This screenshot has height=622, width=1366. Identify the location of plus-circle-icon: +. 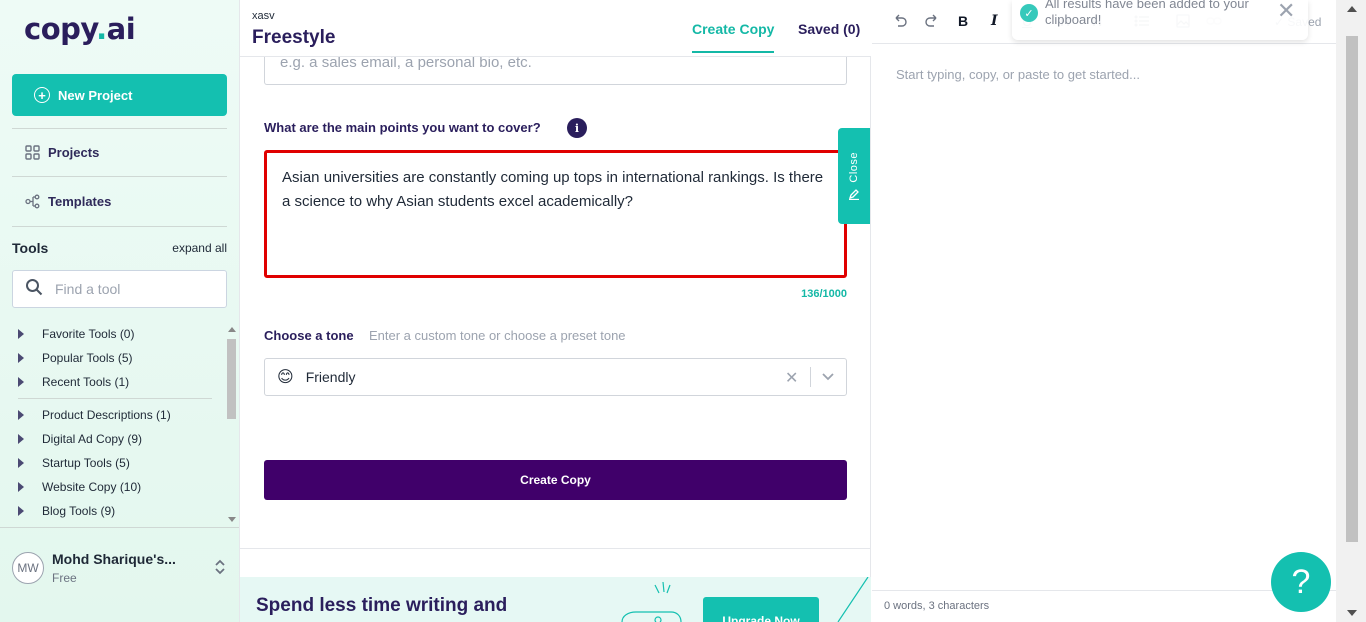
(42, 95).